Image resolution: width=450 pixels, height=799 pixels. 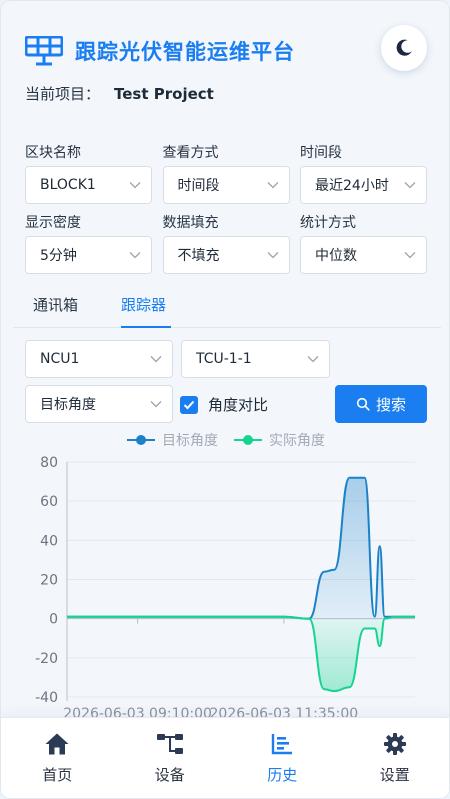 What do you see at coordinates (198, 256) in the screenshot?
I see `data-fill-value: 不填充` at bounding box center [198, 256].